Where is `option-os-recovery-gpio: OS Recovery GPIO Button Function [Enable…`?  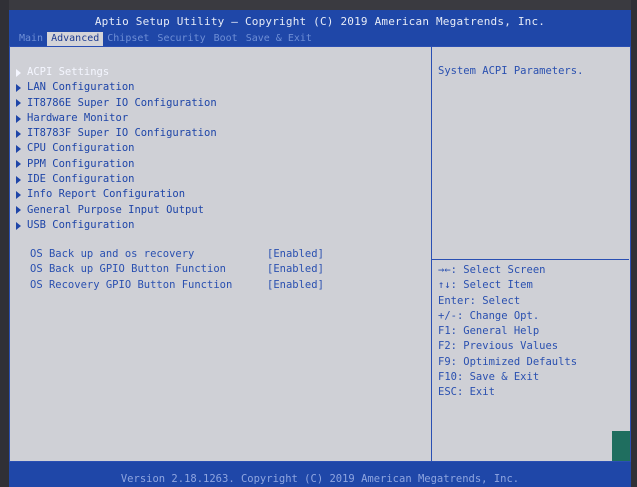
option-os-recovery-gpio: OS Recovery GPIO Button Function [Enable… is located at coordinates (177, 285).